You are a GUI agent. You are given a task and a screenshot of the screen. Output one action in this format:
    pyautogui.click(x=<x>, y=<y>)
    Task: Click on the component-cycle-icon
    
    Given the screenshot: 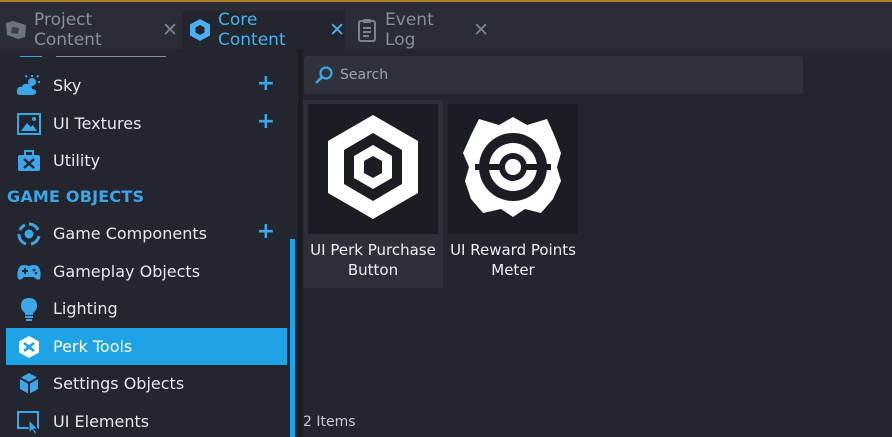 What is the action you would take?
    pyautogui.click(x=29, y=234)
    